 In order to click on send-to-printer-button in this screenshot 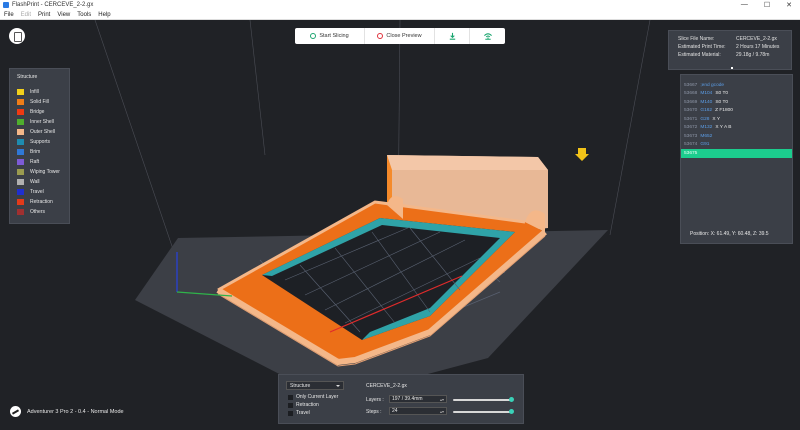, I will do `click(487, 36)`.